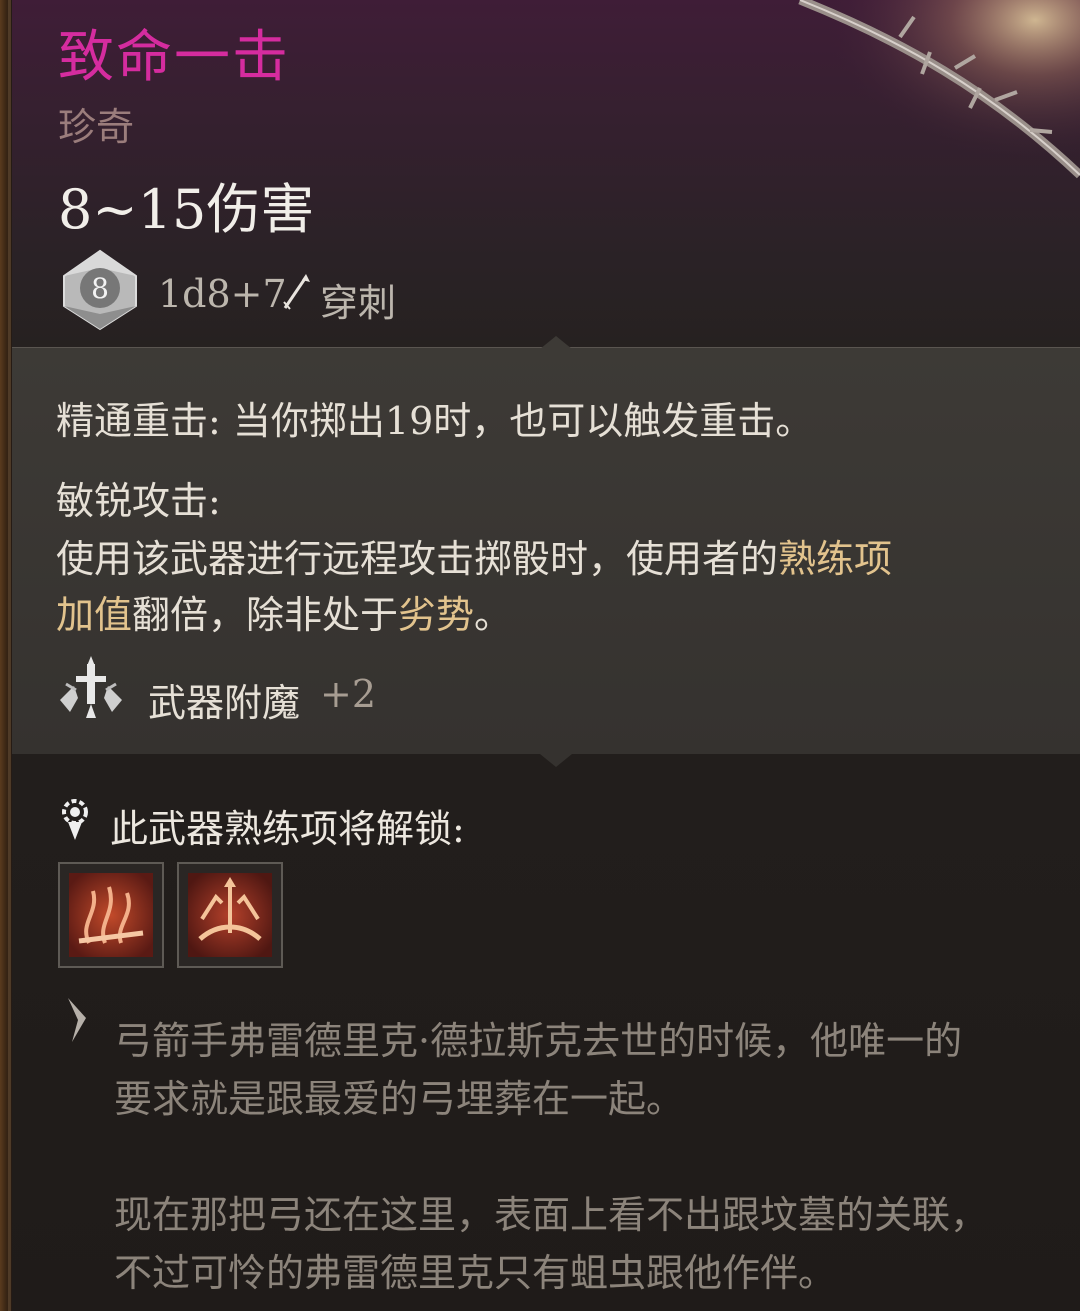 Image resolution: width=1080 pixels, height=1311 pixels. I want to click on damage-dice-row: 8 1d8+7 穿刺, so click(358, 293).